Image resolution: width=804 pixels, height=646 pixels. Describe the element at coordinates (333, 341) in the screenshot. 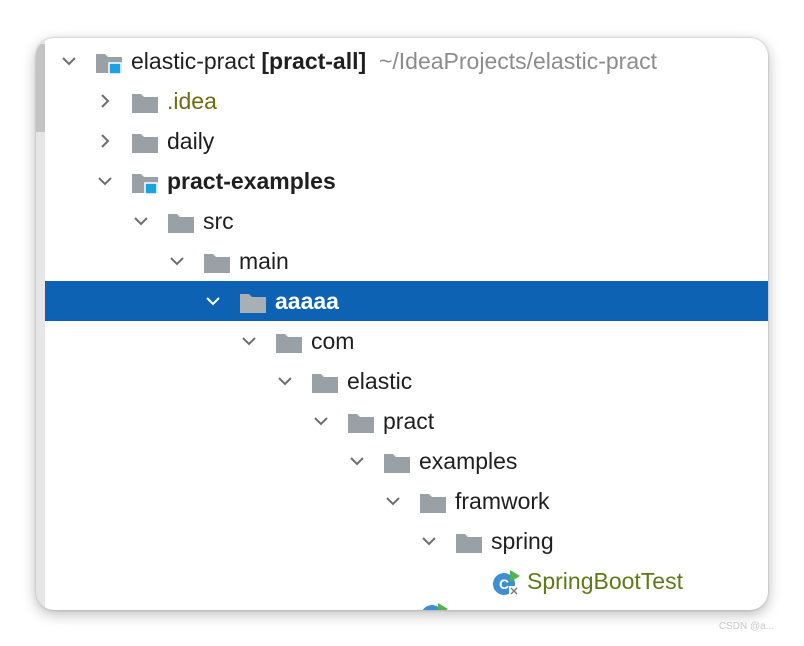

I see `tree-label: com` at that location.